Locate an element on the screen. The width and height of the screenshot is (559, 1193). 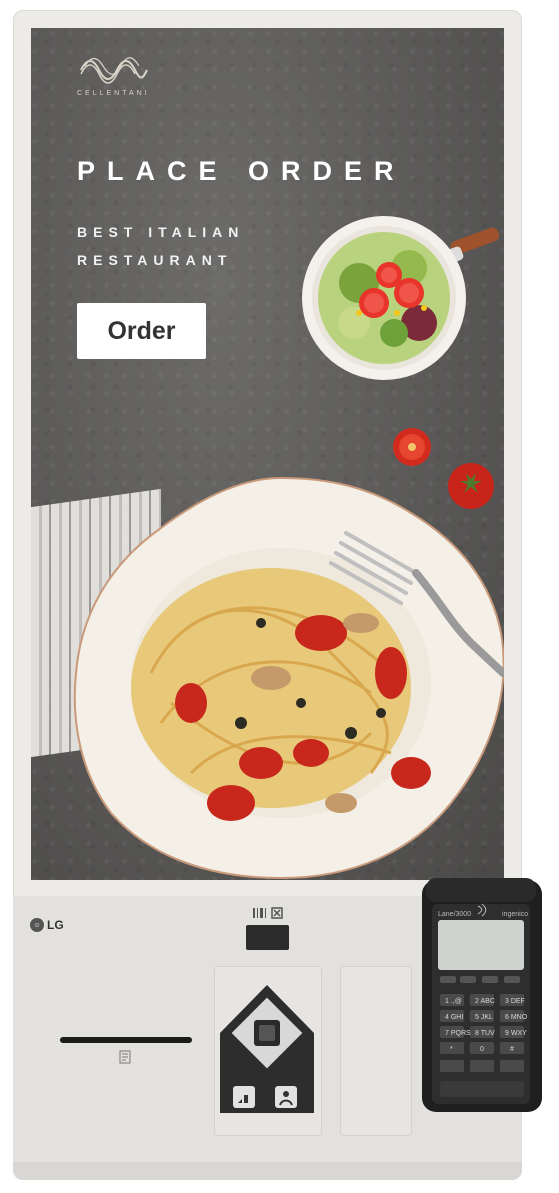
lg-logo-icon: ☺ is located at coordinates (37, 925).